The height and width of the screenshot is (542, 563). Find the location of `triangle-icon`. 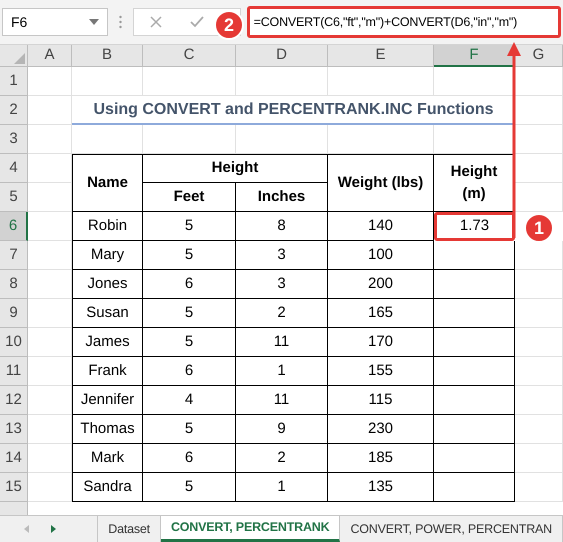

triangle-icon is located at coordinates (19, 58).